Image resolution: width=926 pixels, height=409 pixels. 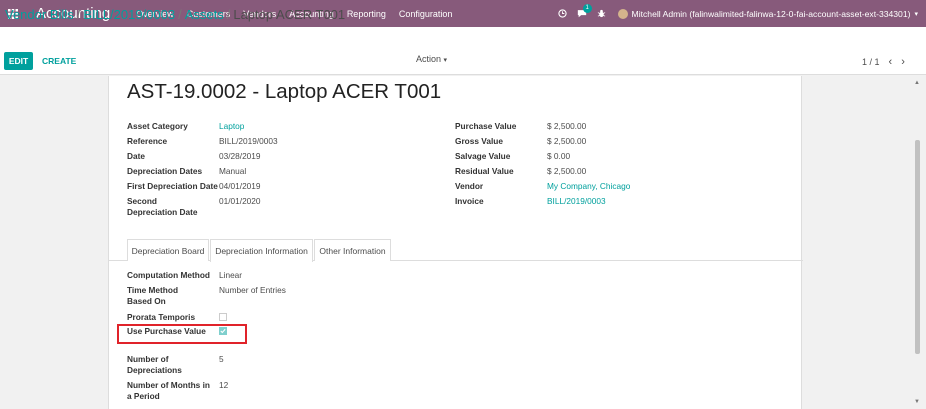 What do you see at coordinates (587, 8) in the screenshot?
I see `message-count-badge: 1` at bounding box center [587, 8].